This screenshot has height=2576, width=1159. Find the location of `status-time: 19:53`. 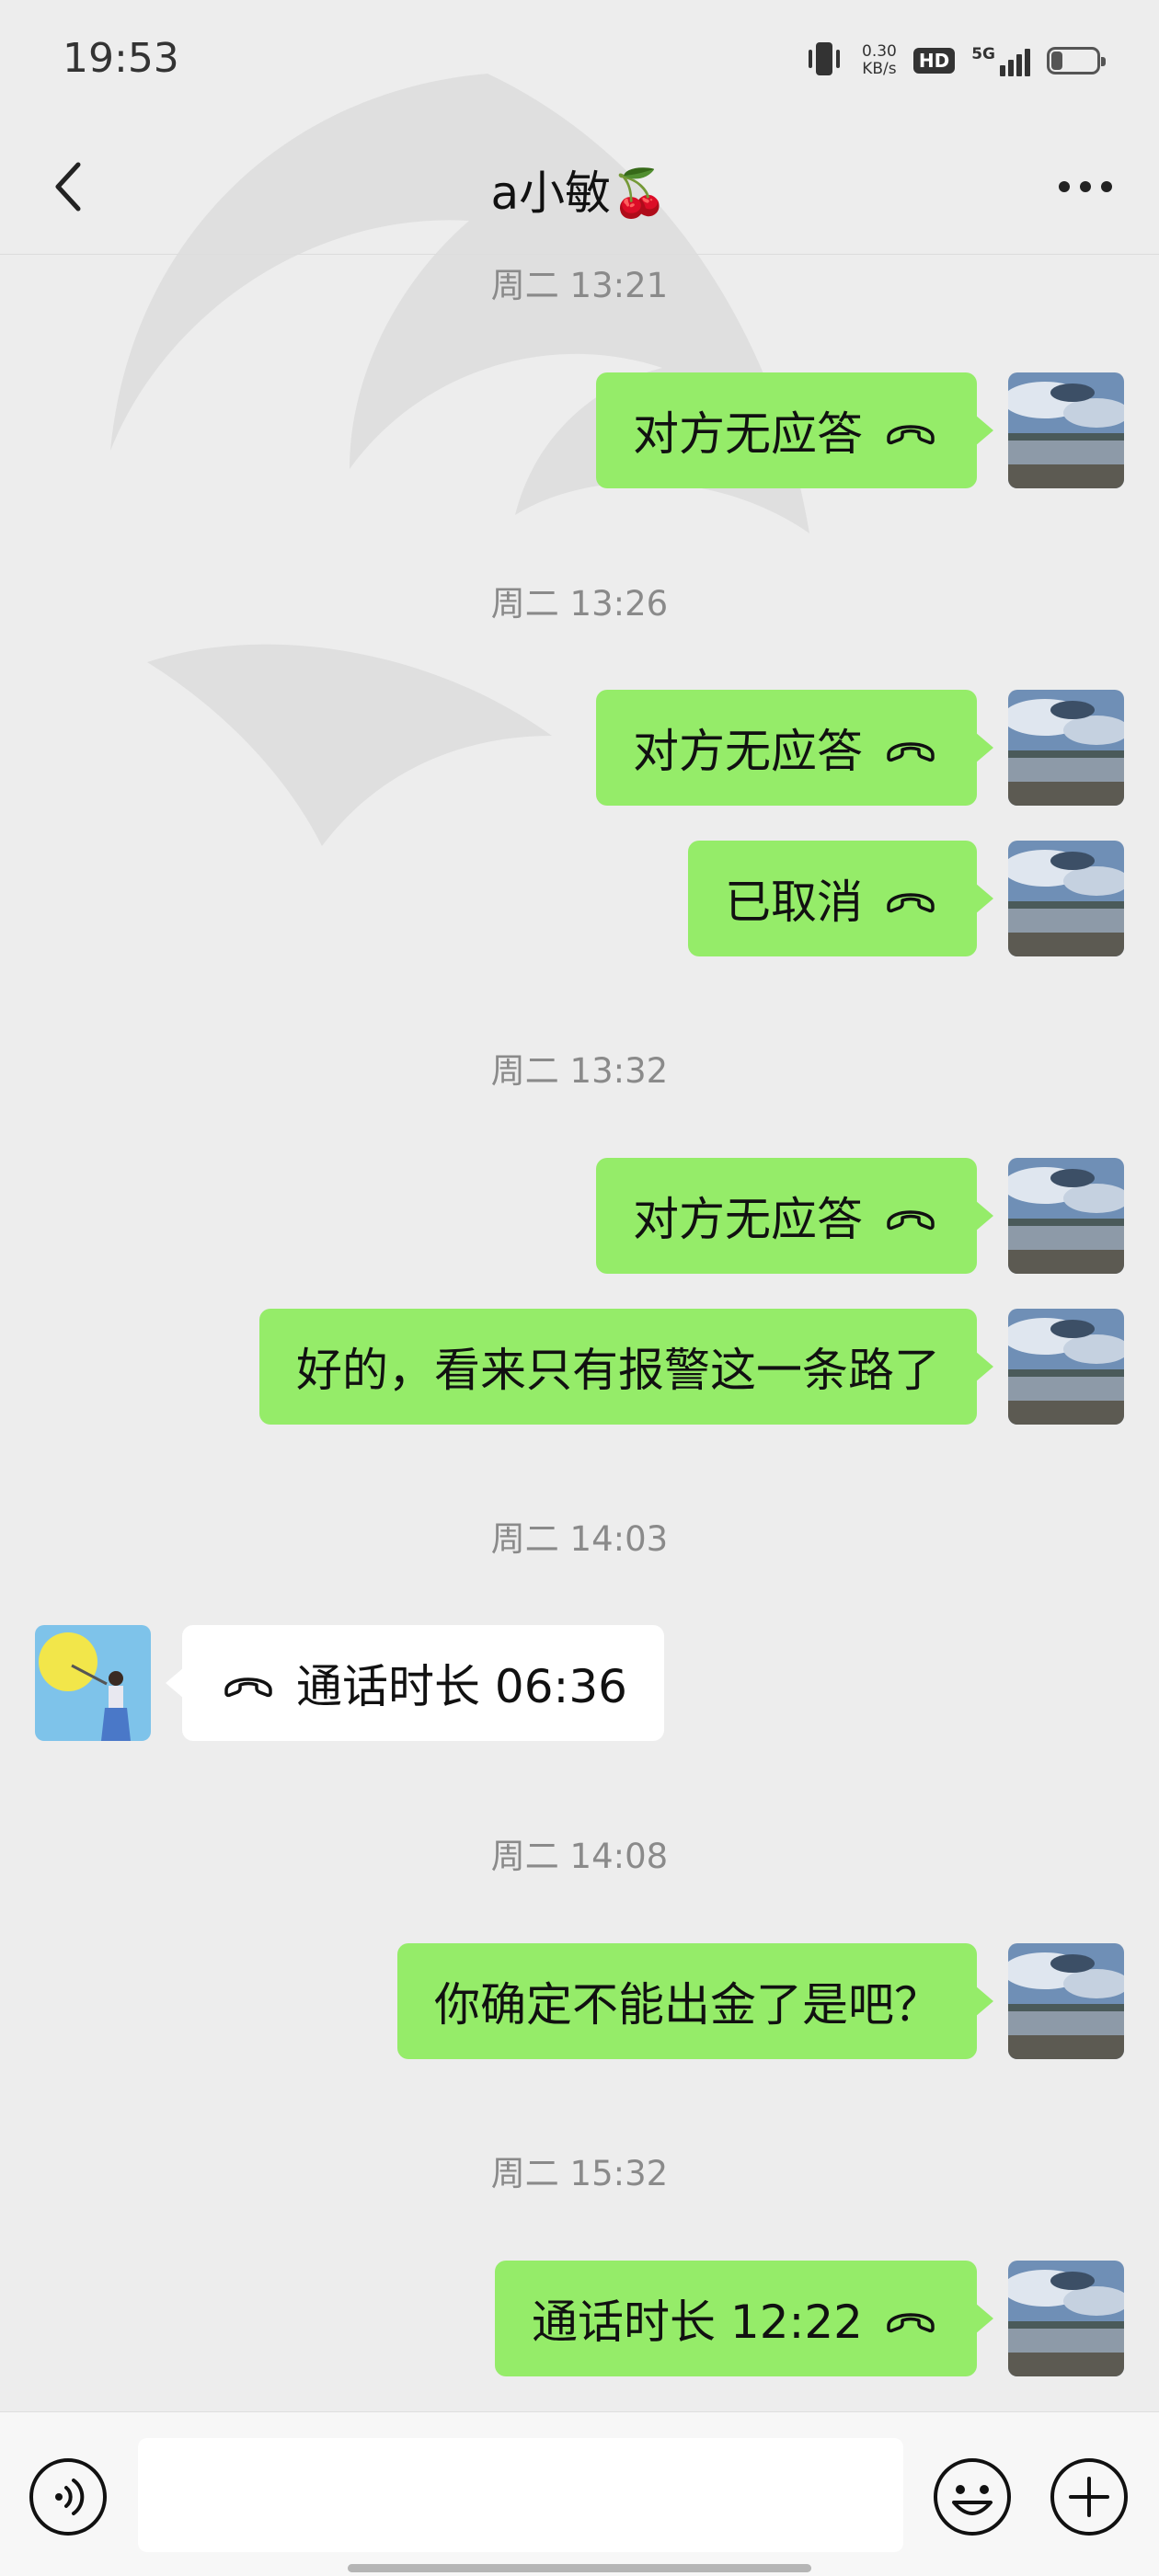

status-time: 19:53 is located at coordinates (121, 58).